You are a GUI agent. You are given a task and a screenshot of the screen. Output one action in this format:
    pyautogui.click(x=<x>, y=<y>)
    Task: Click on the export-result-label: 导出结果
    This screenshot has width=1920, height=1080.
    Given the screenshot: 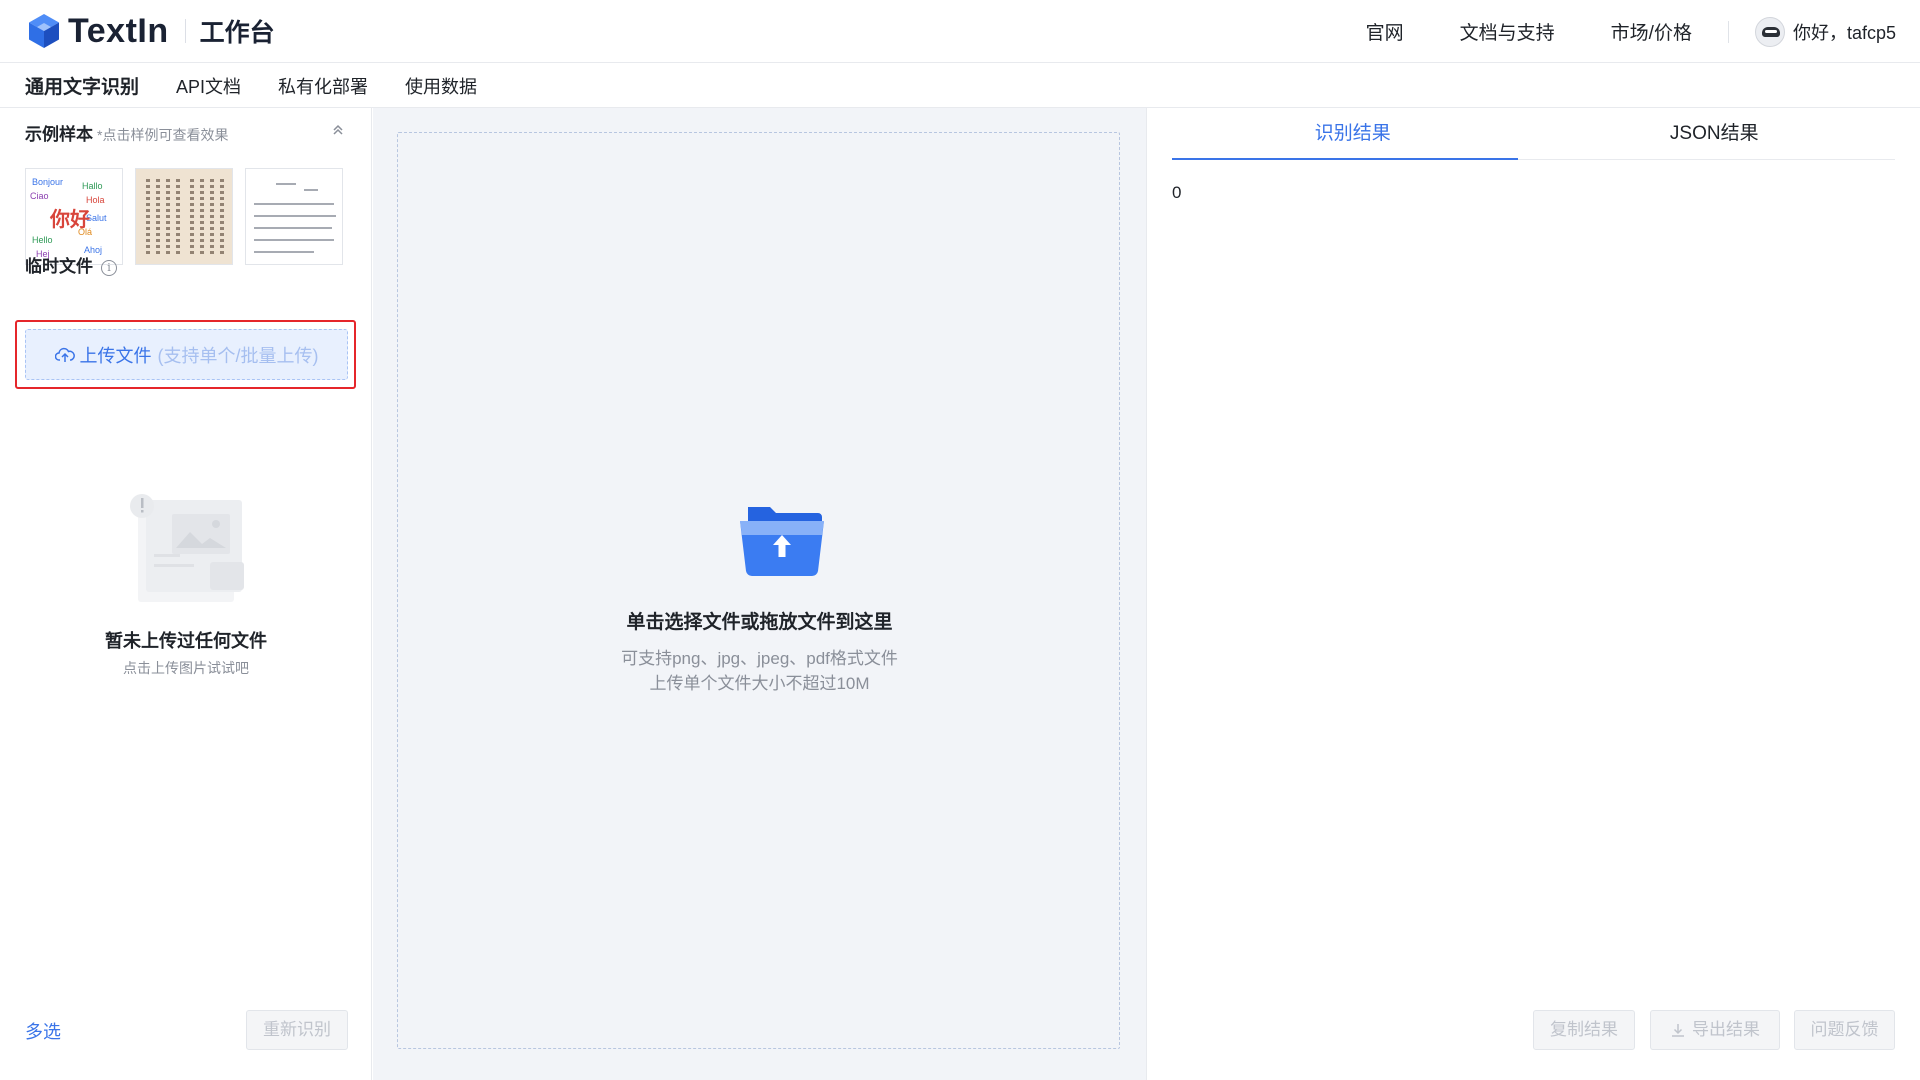 What is the action you would take?
    pyautogui.click(x=1726, y=1029)
    